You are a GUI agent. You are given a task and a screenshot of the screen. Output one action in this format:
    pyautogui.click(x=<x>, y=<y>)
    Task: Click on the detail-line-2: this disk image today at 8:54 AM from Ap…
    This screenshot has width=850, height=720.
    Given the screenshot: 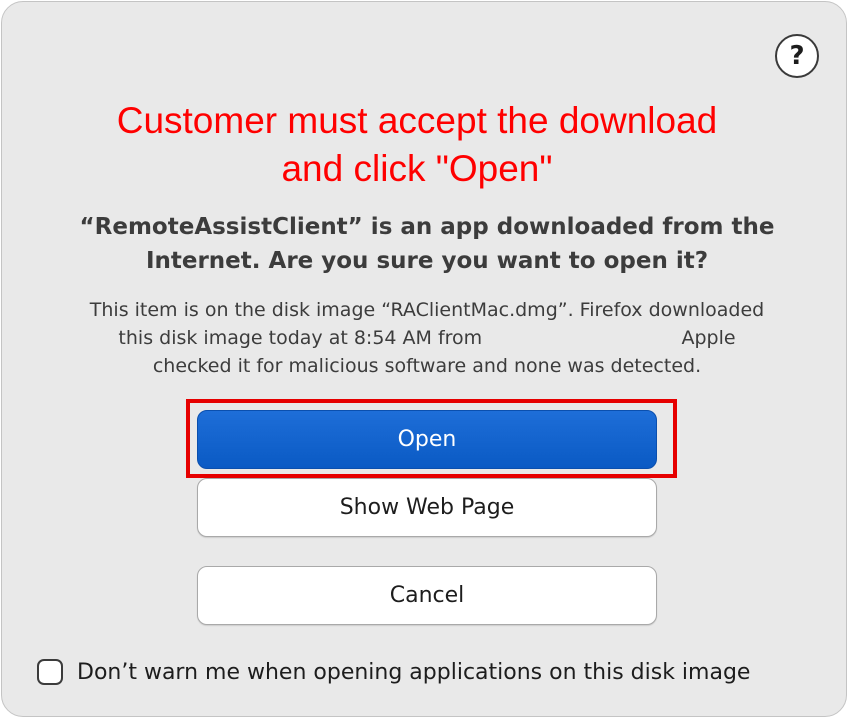 What is the action you would take?
    pyautogui.click(x=427, y=338)
    